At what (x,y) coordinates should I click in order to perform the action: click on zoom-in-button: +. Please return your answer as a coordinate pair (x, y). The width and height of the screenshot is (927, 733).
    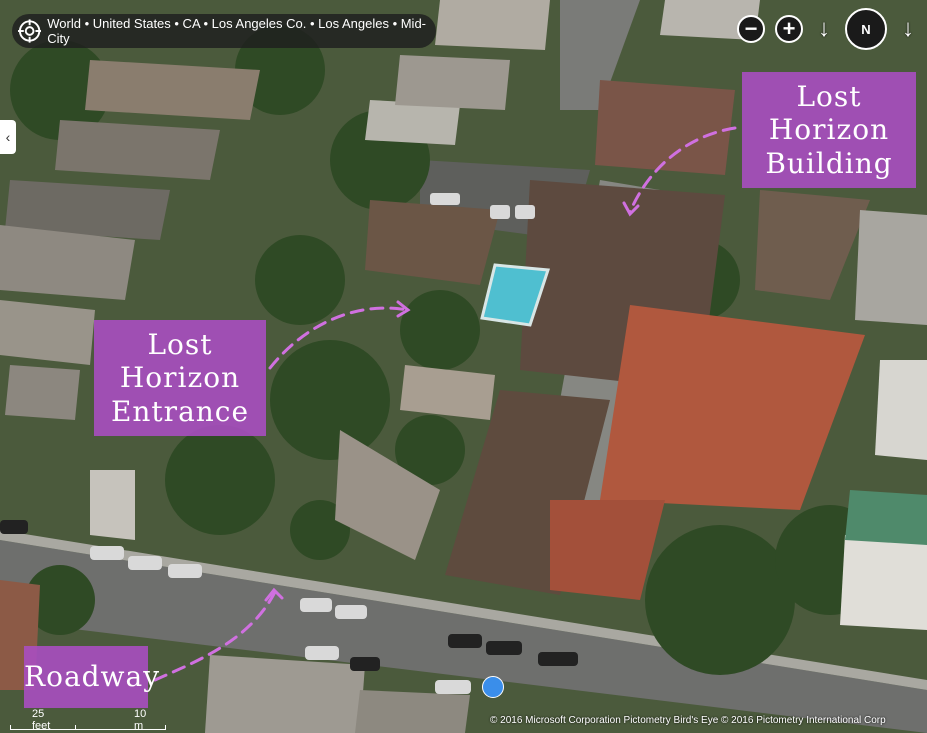
    Looking at the image, I should click on (789, 29).